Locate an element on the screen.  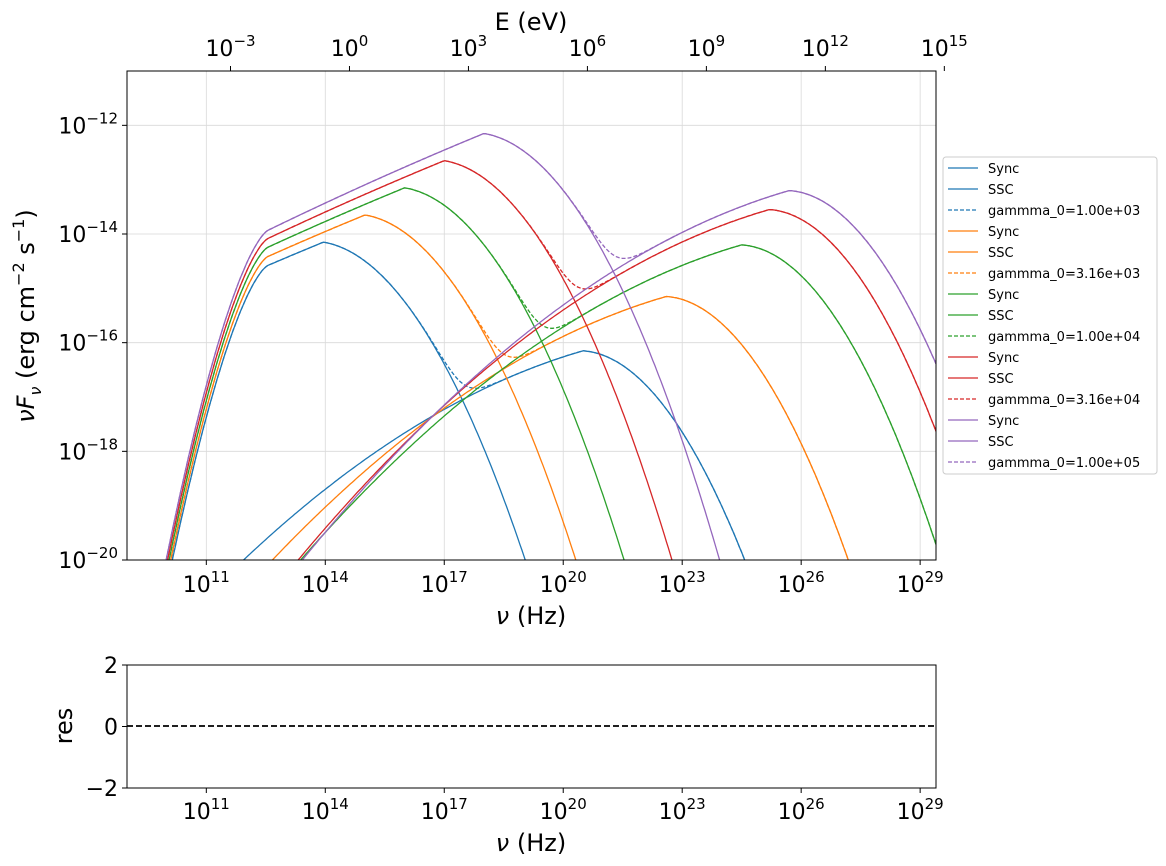
x-tick-label: 1029 is located at coordinates (920, 583).